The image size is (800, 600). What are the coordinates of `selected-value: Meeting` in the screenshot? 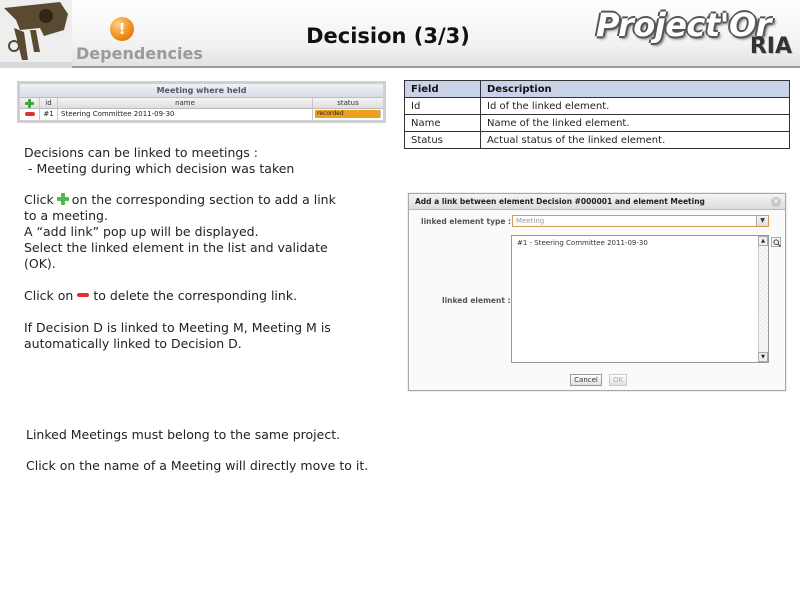 It's located at (530, 221).